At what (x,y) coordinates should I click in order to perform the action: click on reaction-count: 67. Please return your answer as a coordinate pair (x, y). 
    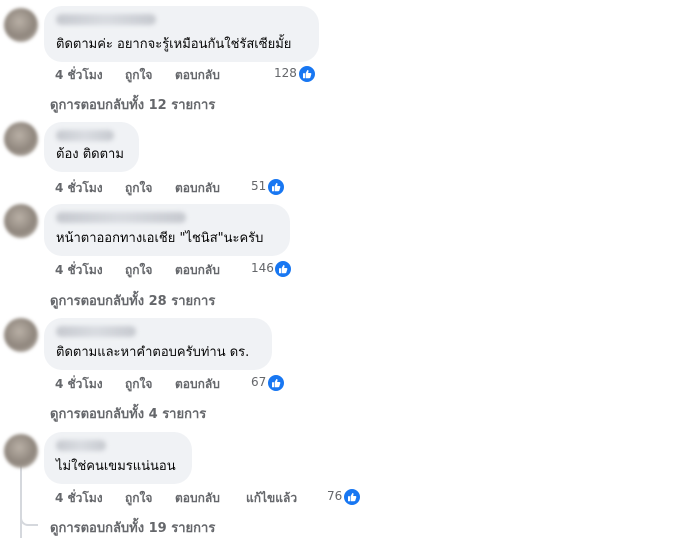
    Looking at the image, I should click on (271, 383).